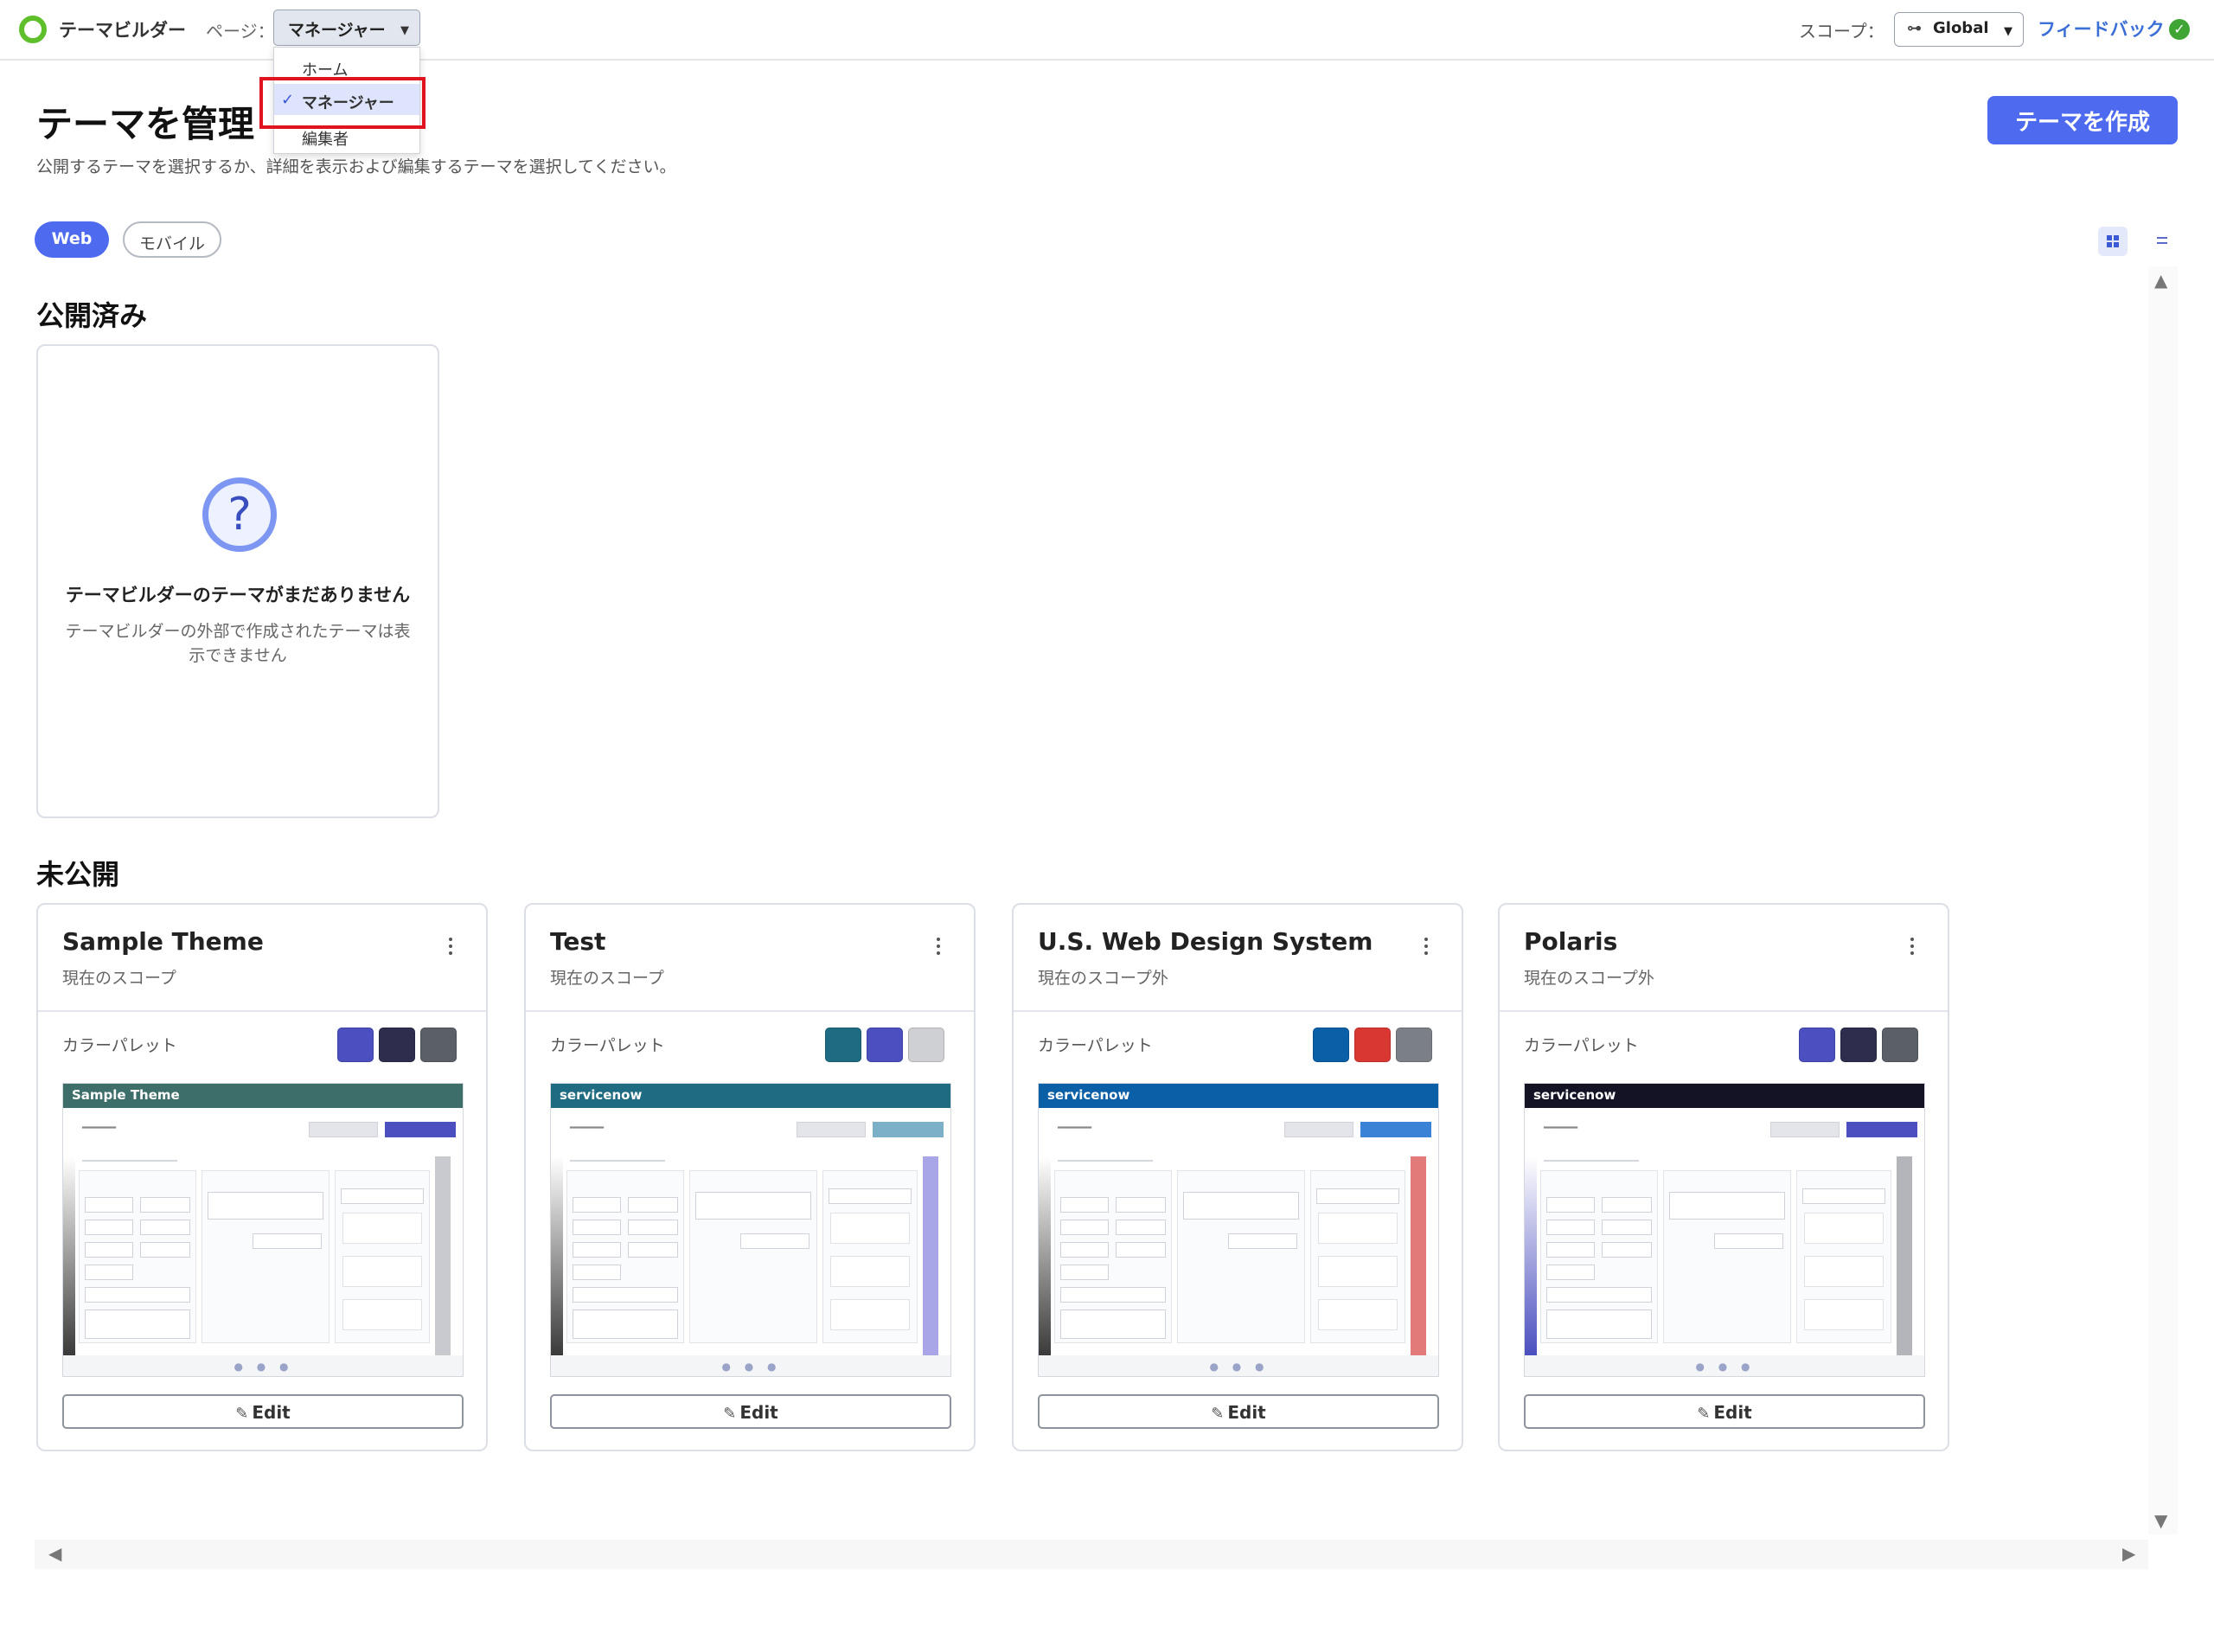  What do you see at coordinates (126, 1095) in the screenshot?
I see `preview-brand: Sample Theme` at bounding box center [126, 1095].